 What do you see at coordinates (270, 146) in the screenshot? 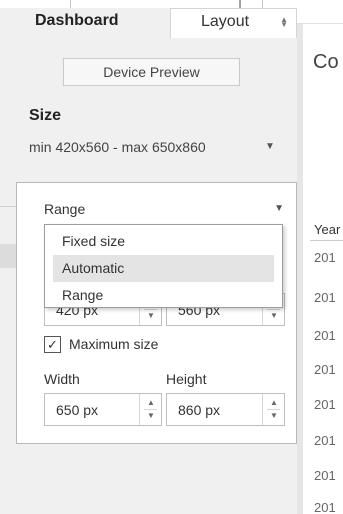
I see `size-dropdown-caret-icon: ▼` at bounding box center [270, 146].